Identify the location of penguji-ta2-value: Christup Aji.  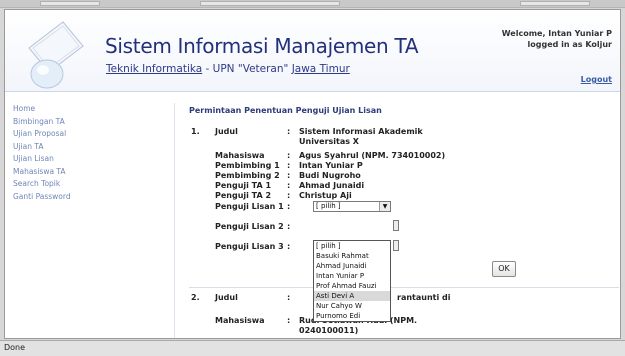
(325, 195).